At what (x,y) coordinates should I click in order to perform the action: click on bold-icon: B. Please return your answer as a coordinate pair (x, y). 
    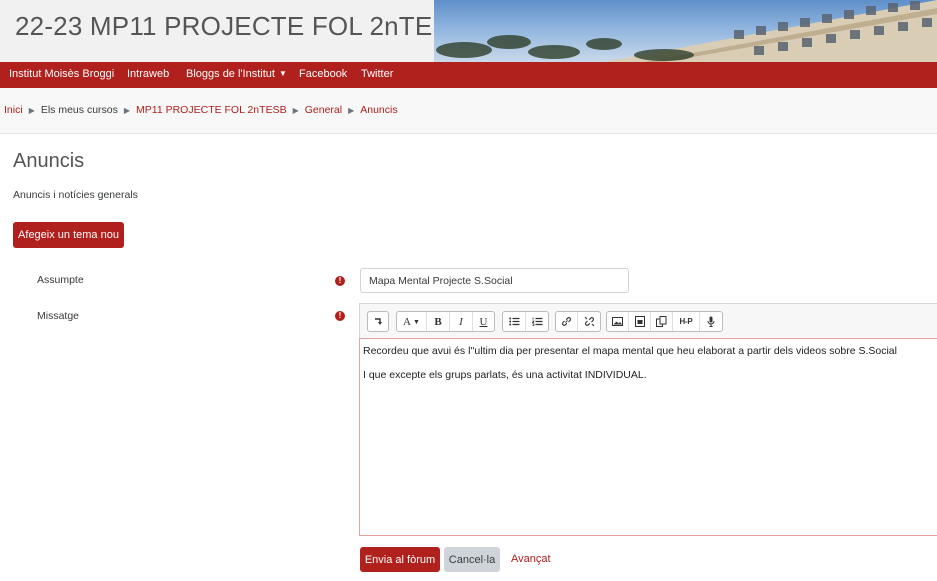
    Looking at the image, I should click on (438, 321).